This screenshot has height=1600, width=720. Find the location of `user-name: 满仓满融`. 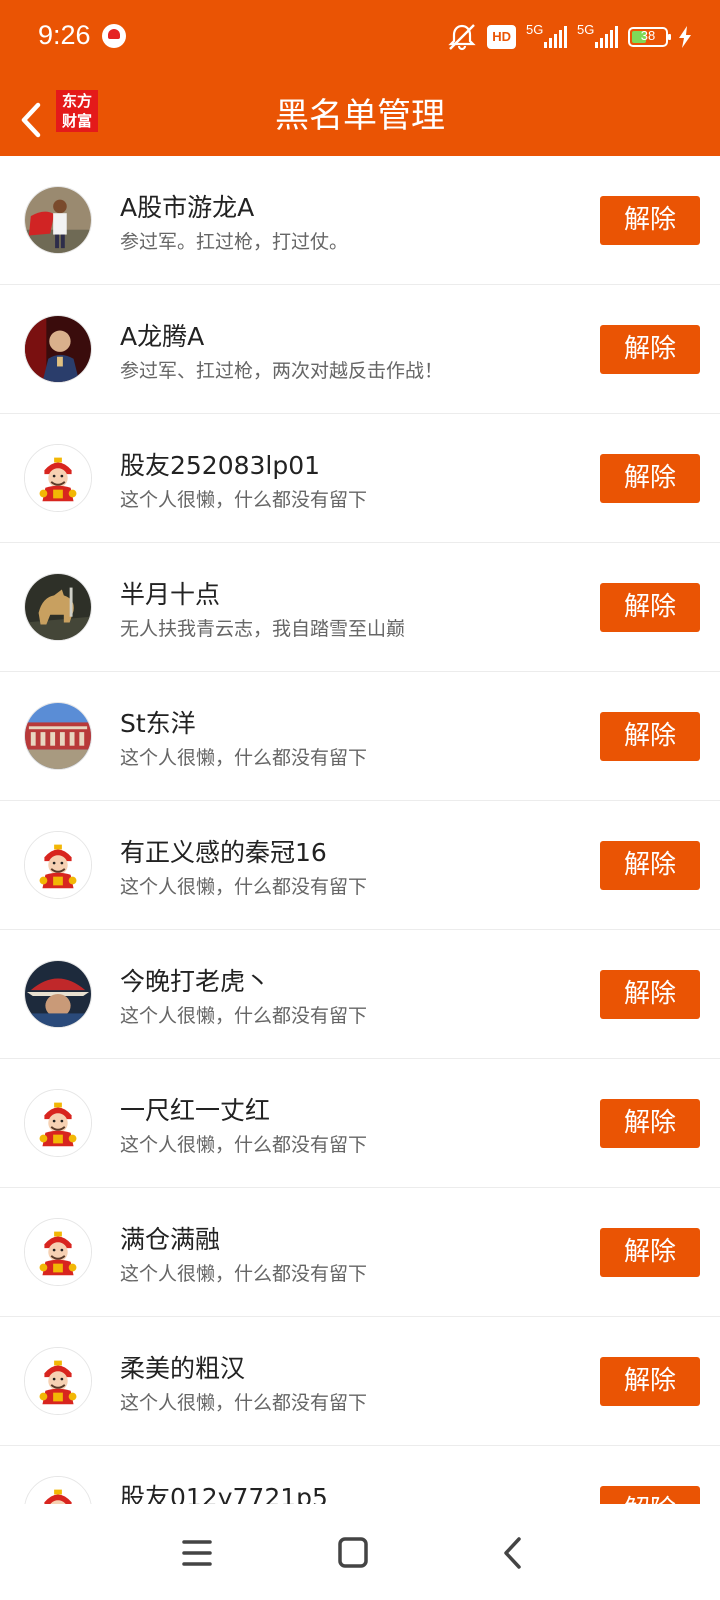

user-name: 满仓满融 is located at coordinates (170, 1238).